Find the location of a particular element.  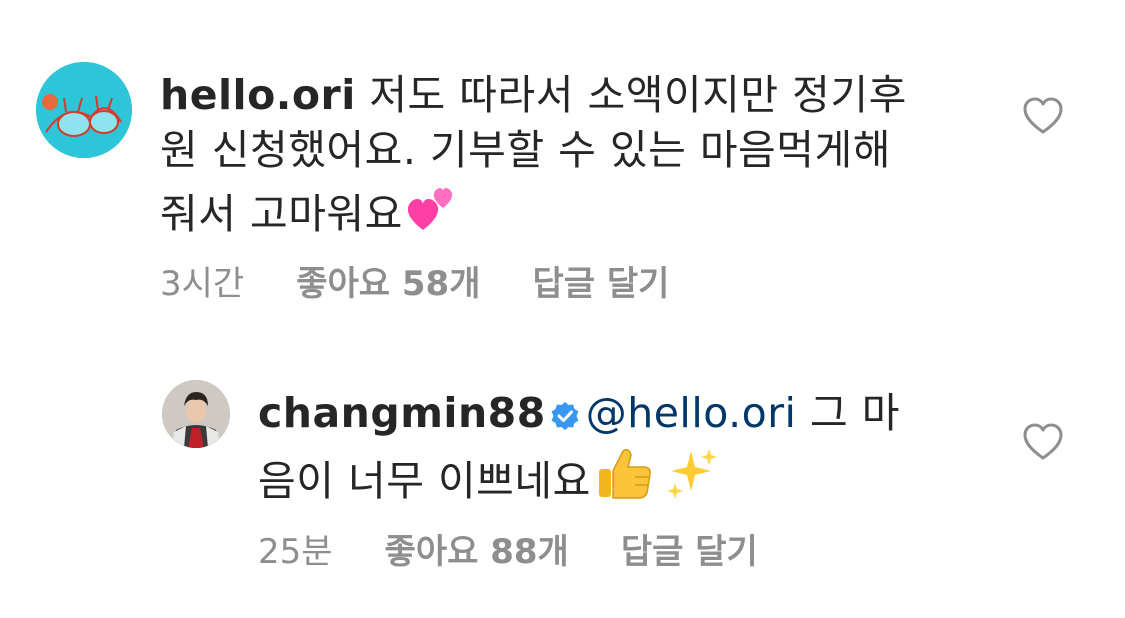

comment-line-1: changmin88 @hello.ori 그 마 is located at coordinates (618, 415).